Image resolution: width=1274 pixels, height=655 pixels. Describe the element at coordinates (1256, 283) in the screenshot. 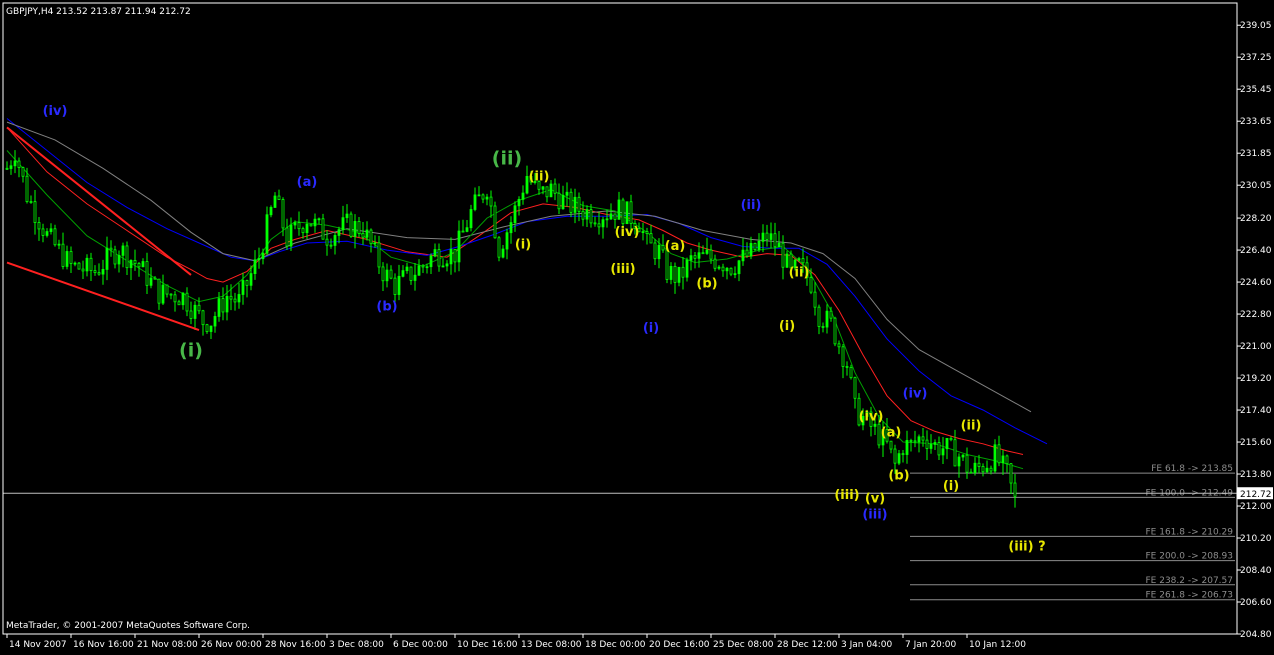

I see `y-tick-label: 224.60` at that location.